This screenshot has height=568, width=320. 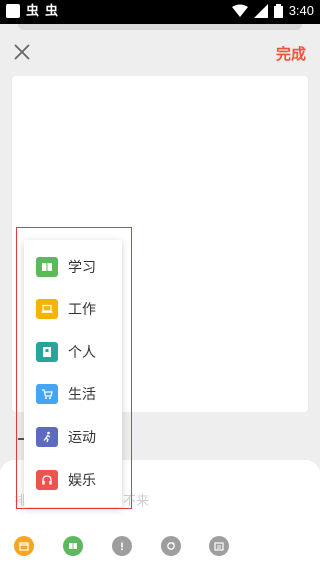 I want to click on schedule-button, so click(x=219, y=546).